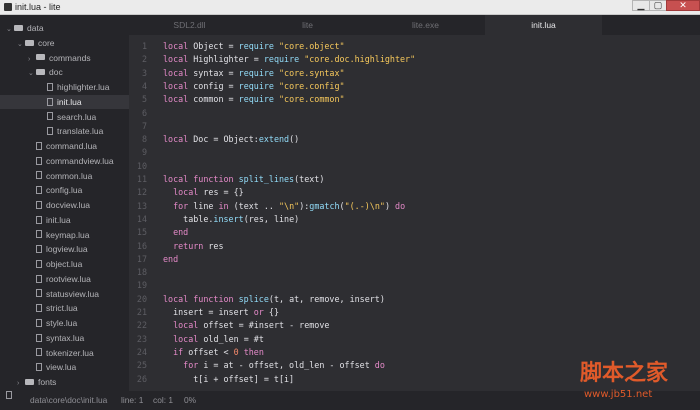  I want to click on code-line: 21 insert = insert or {}, so click(204, 312).